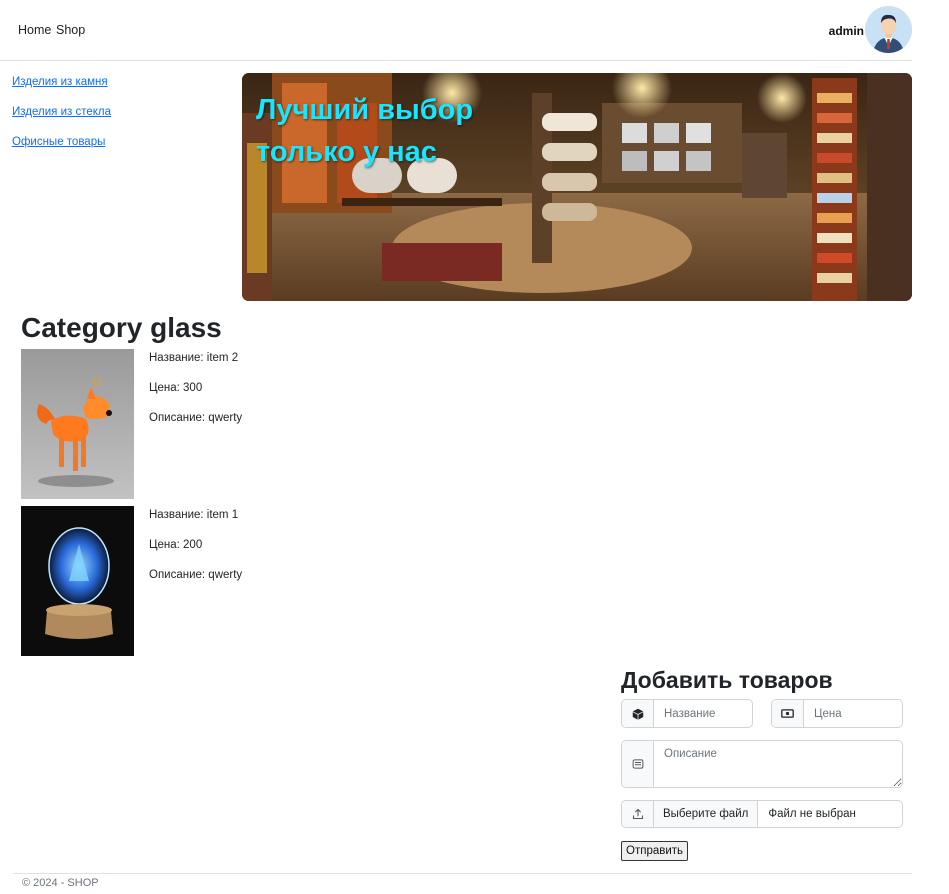  I want to click on price-input-group, so click(837, 713).